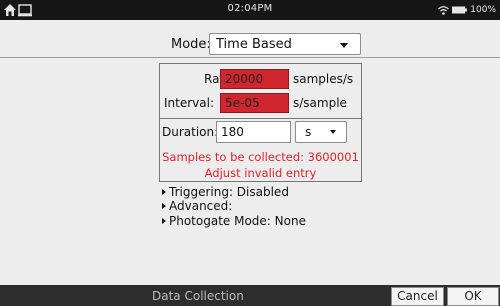 This screenshot has width=500, height=306. I want to click on status-bar: 02:04PM 100%, so click(250, 10).